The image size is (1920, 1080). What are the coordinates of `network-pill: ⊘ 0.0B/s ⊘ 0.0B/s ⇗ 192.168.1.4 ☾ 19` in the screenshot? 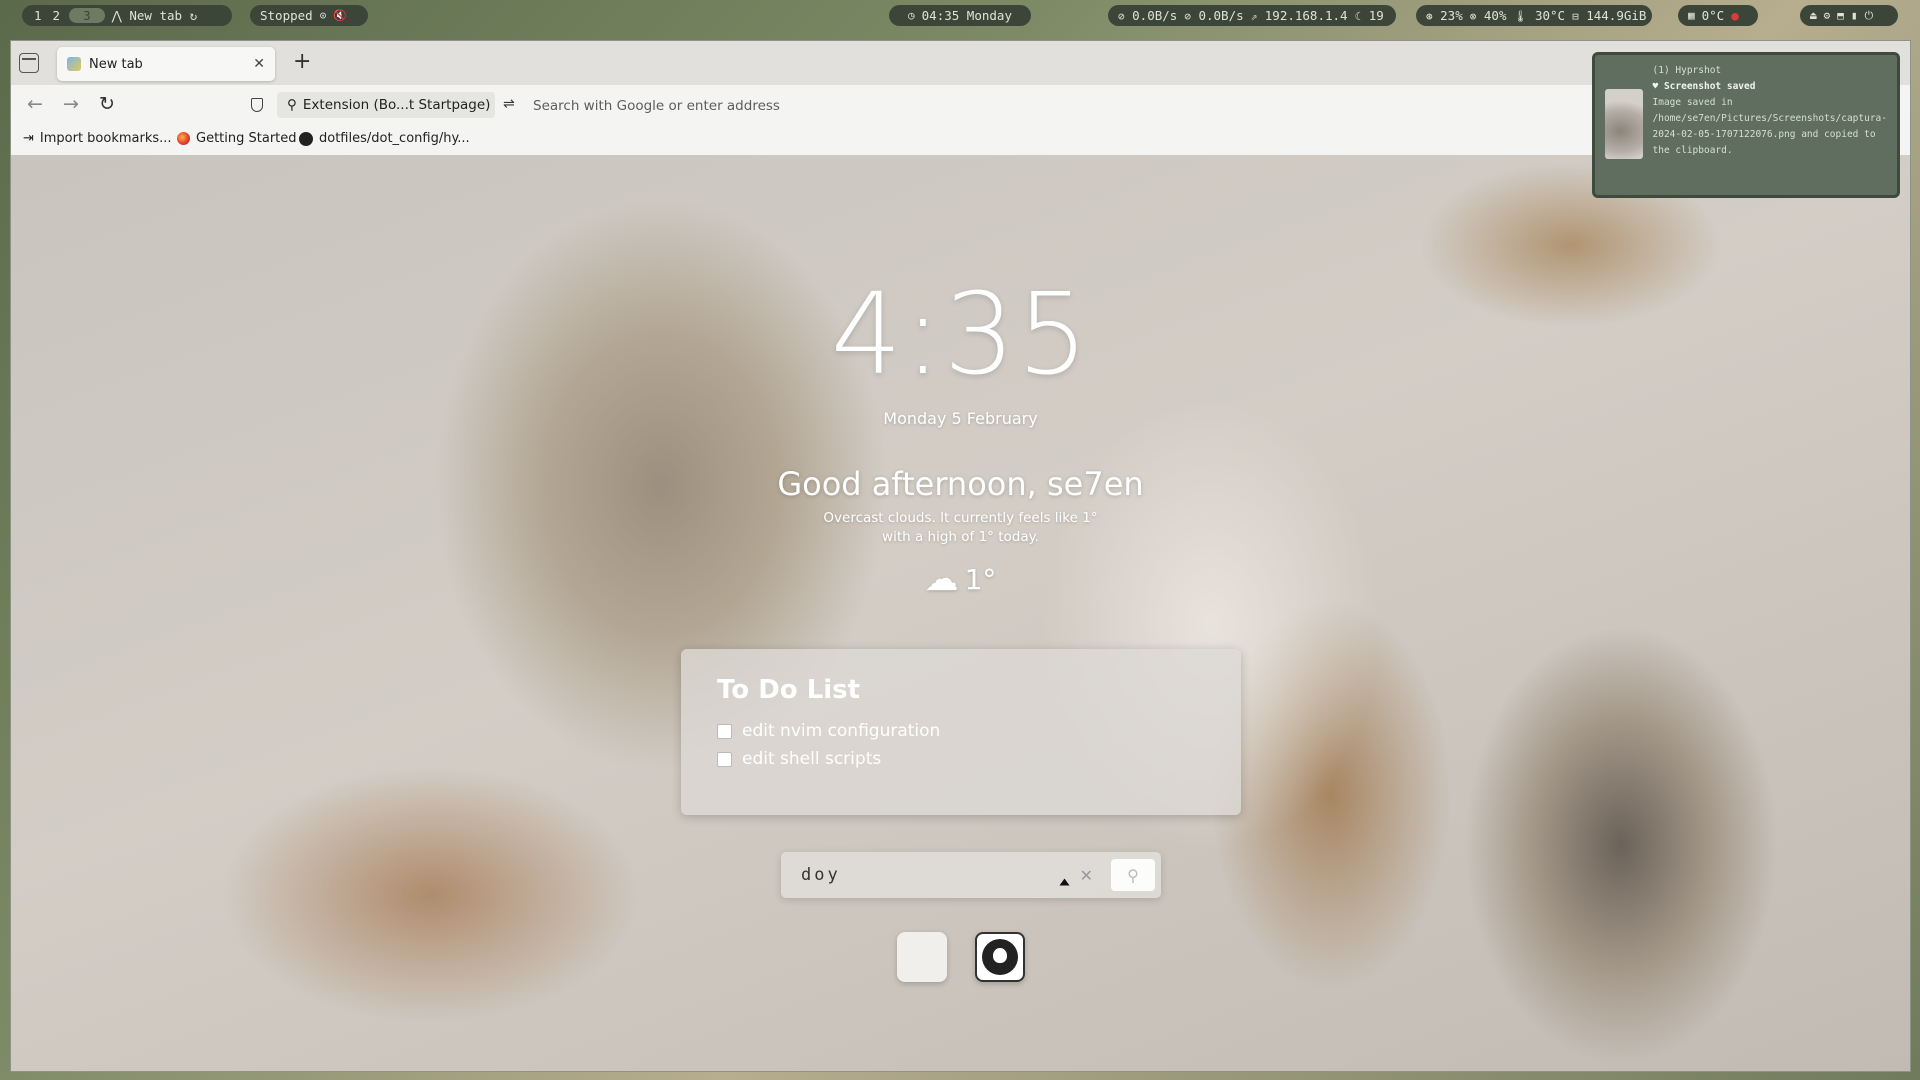 It's located at (1252, 15).